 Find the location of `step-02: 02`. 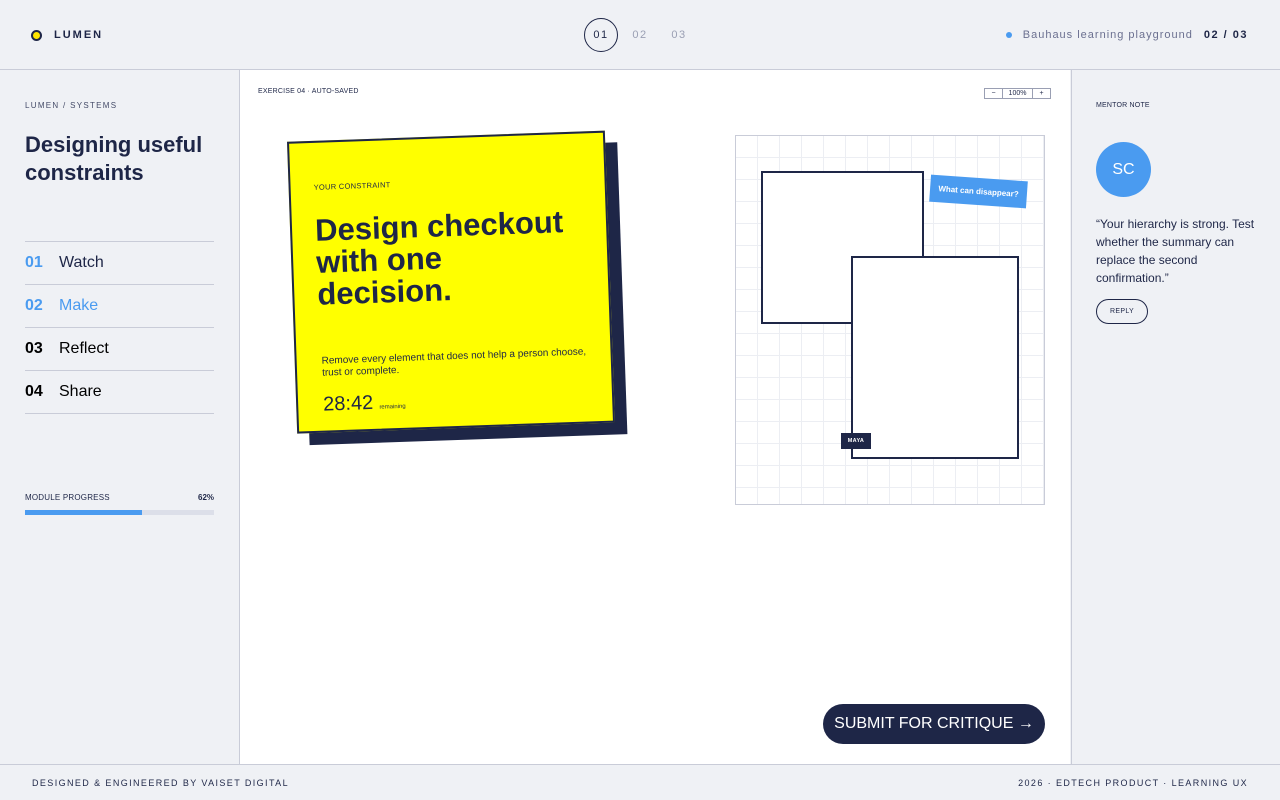

step-02: 02 is located at coordinates (640, 35).